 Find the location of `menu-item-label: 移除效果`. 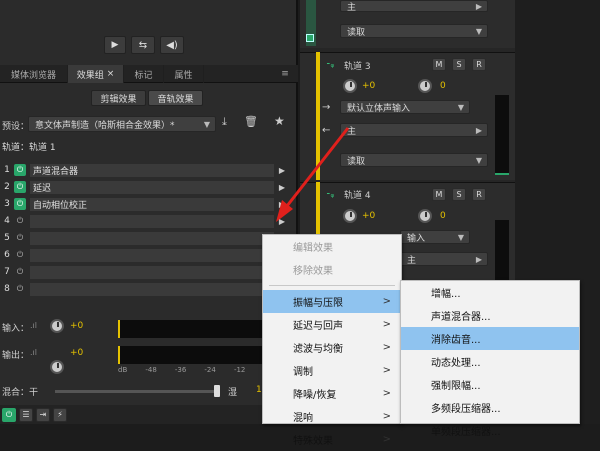

menu-item-label: 移除效果 is located at coordinates (313, 271).